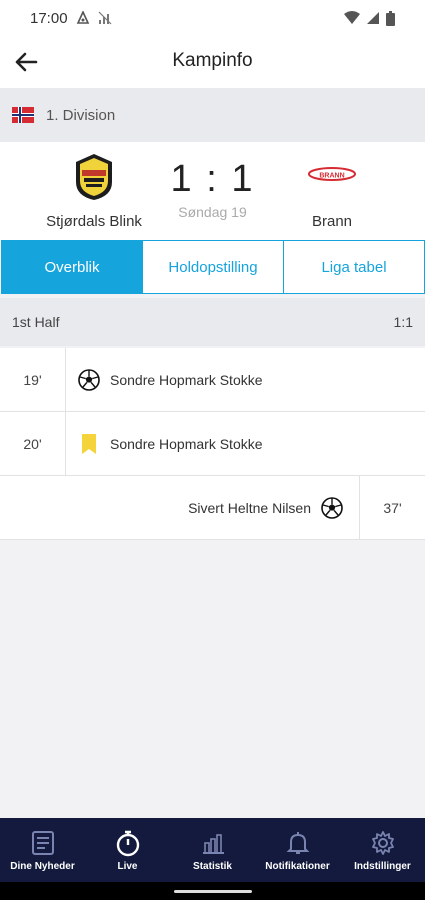 The width and height of the screenshot is (425, 900). I want to click on news-icon, so click(42, 842).